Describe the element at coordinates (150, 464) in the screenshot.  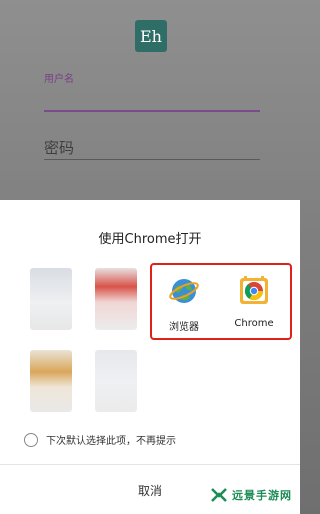
I see `divider` at that location.